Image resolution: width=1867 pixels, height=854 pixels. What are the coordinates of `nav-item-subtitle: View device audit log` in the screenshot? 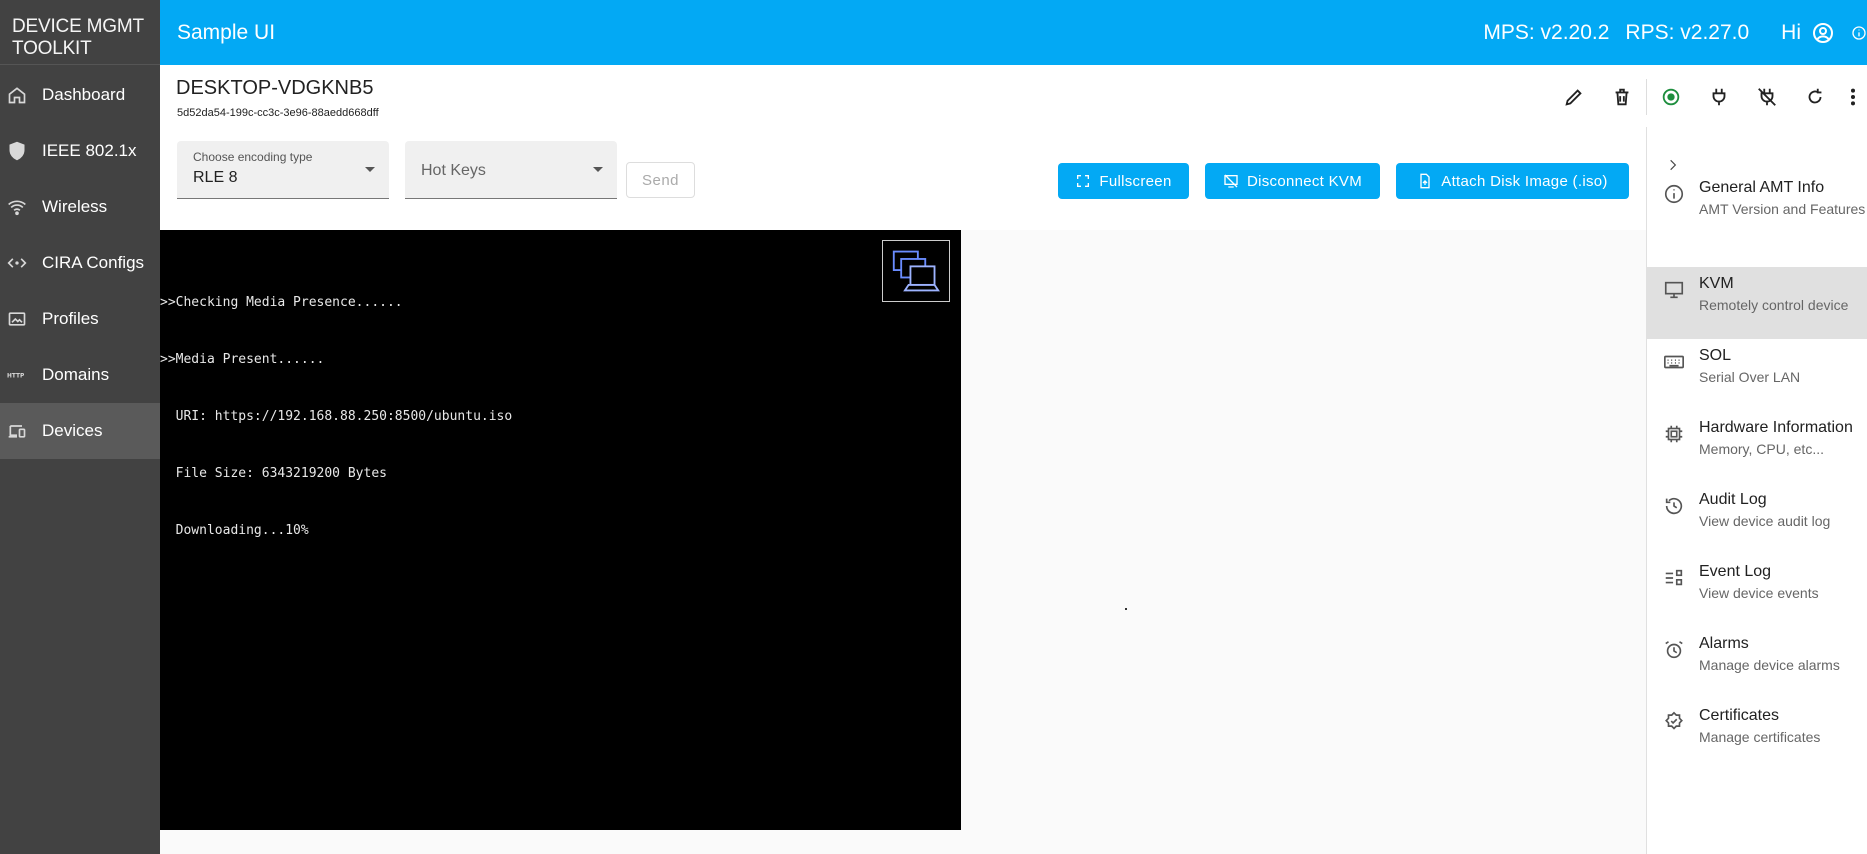 It's located at (1765, 521).